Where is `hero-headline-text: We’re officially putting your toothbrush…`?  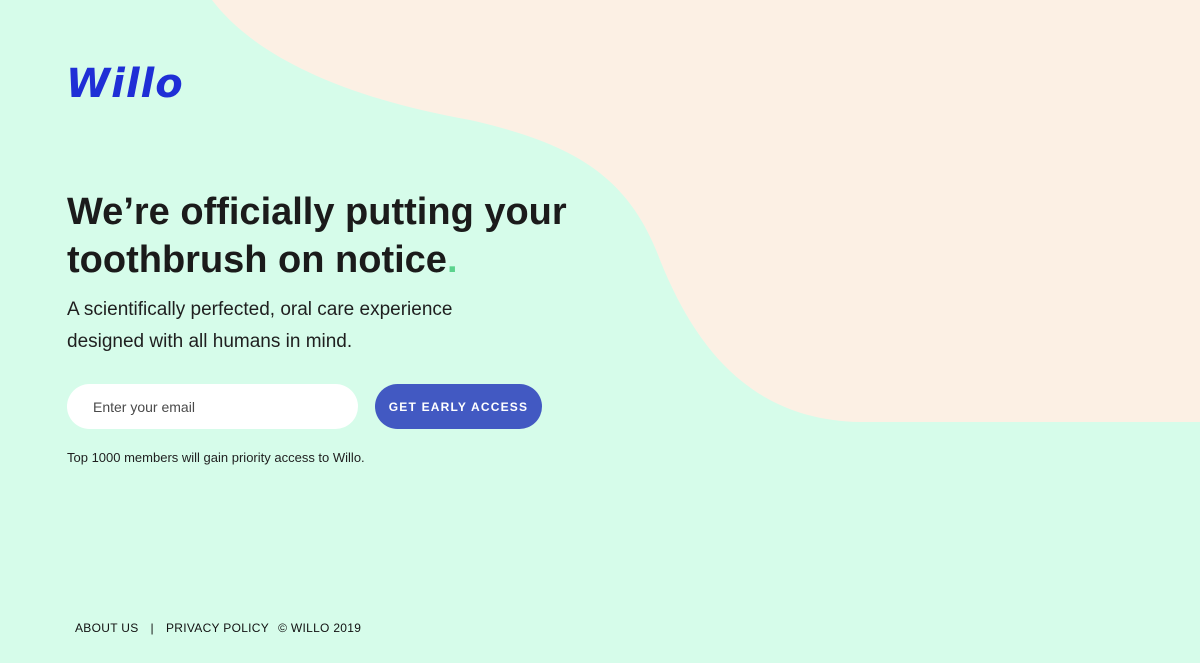 hero-headline-text: We’re officially putting your toothbrush… is located at coordinates (317, 236).